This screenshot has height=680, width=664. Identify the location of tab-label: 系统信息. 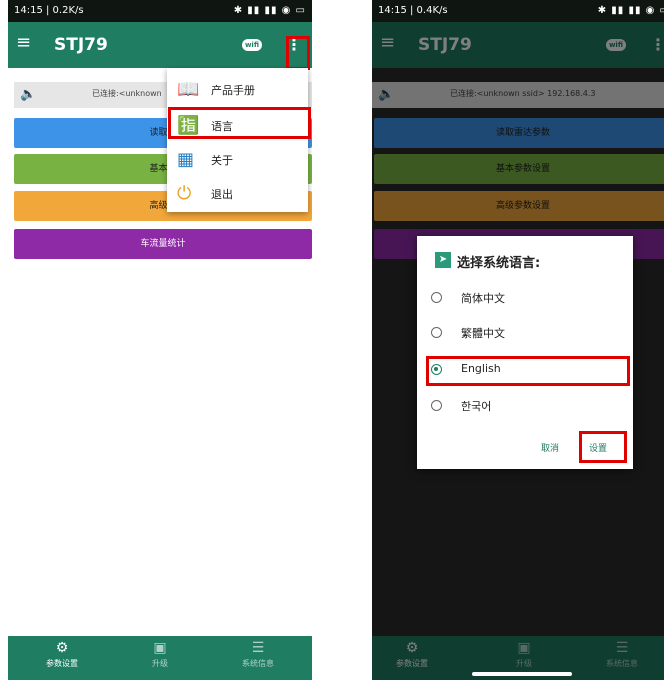
(258, 663).